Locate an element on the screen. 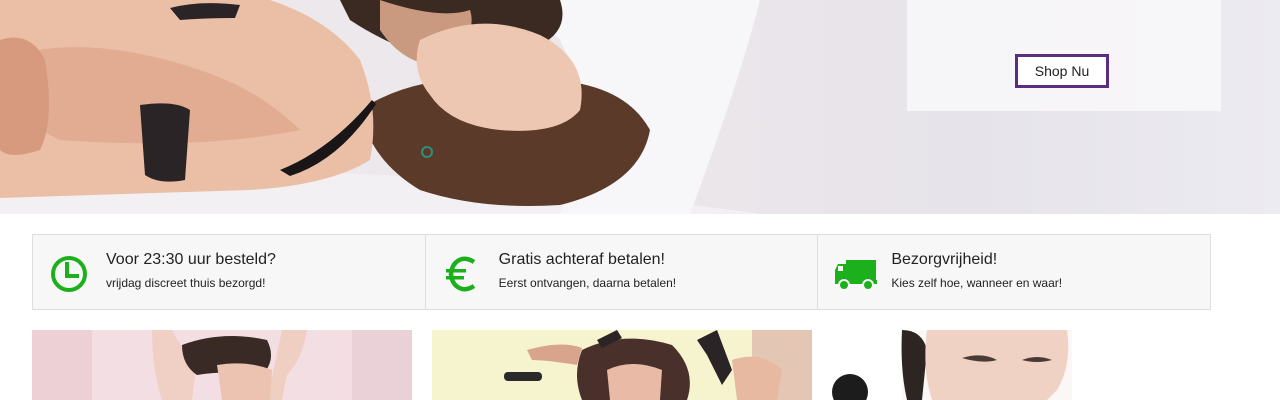 The width and height of the screenshot is (1280, 400). lingerie-model-photo is located at coordinates (222, 365).